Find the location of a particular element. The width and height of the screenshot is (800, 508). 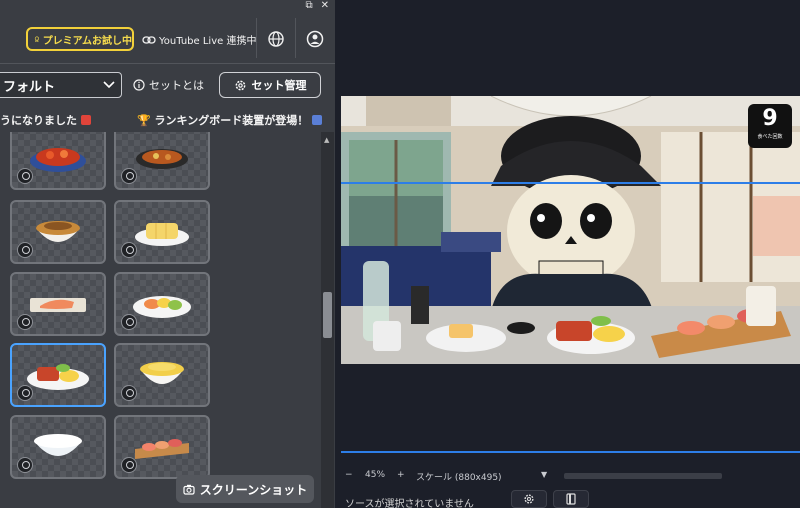

item-card-white-rice is located at coordinates (58, 447).